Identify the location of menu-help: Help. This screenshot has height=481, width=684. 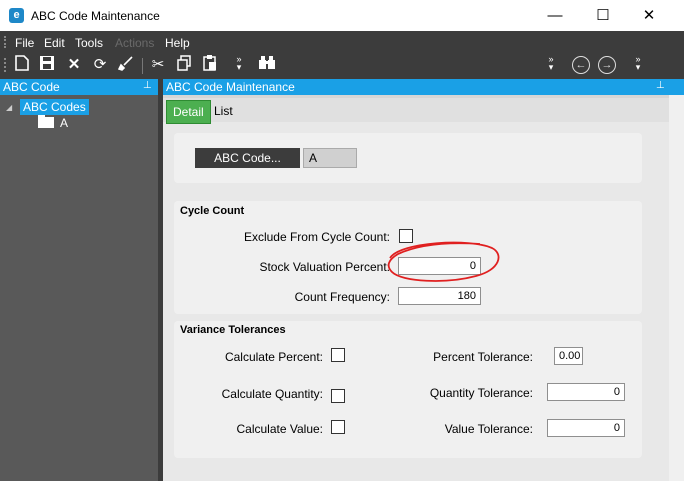
(177, 43).